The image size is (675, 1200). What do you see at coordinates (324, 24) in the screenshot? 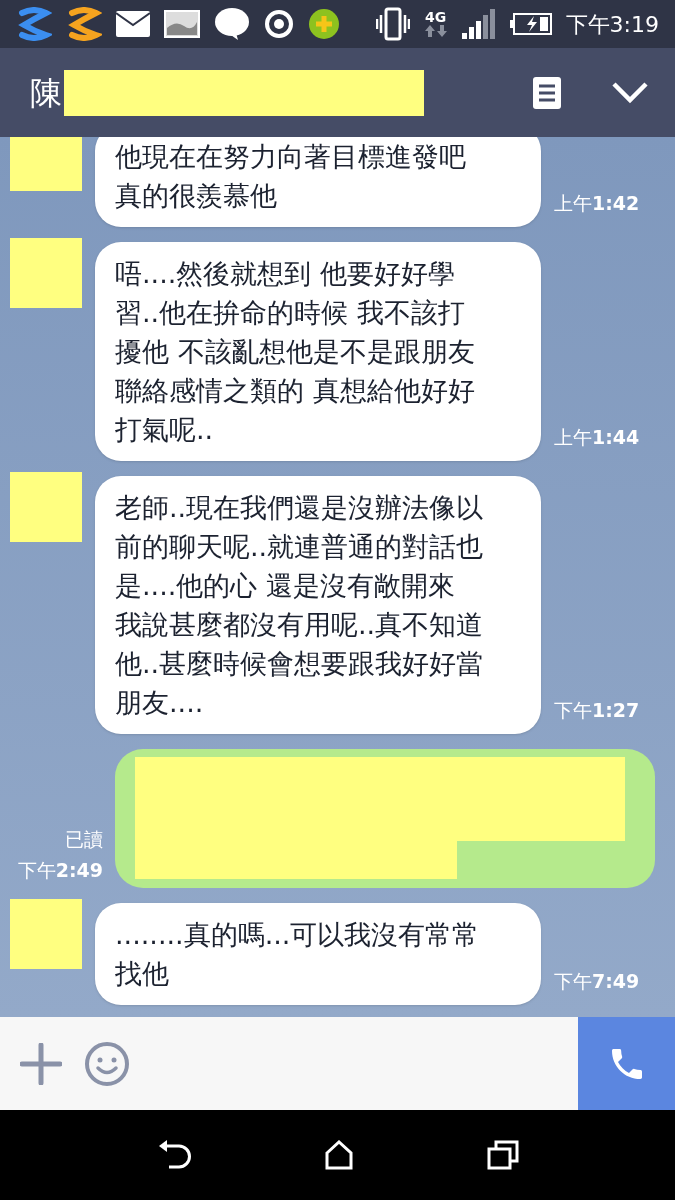
I see `plus-circle-icon` at bounding box center [324, 24].